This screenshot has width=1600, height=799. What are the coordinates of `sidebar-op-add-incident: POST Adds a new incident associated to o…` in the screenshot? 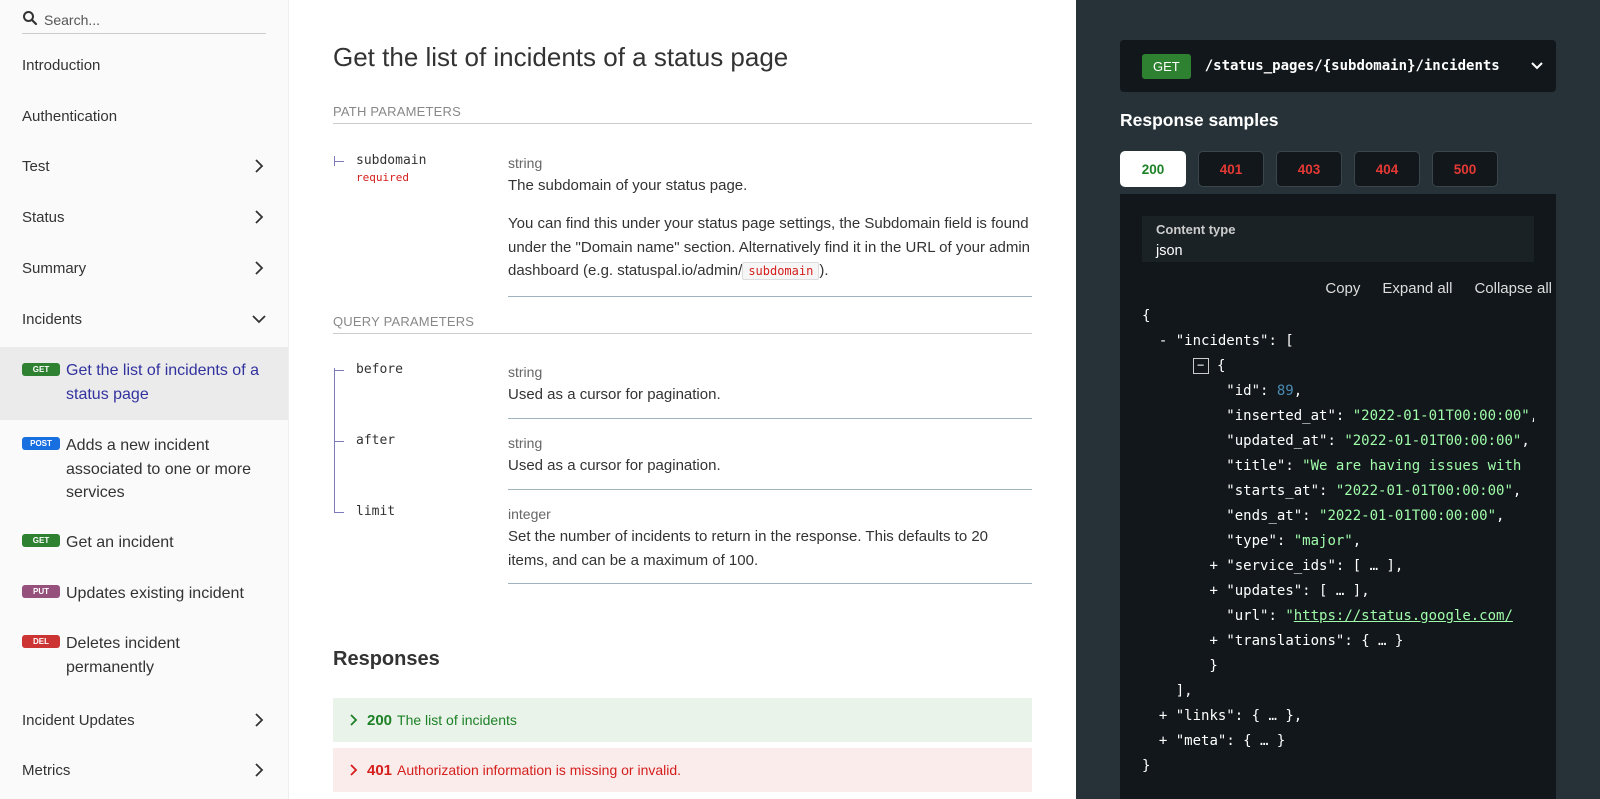 It's located at (144, 470).